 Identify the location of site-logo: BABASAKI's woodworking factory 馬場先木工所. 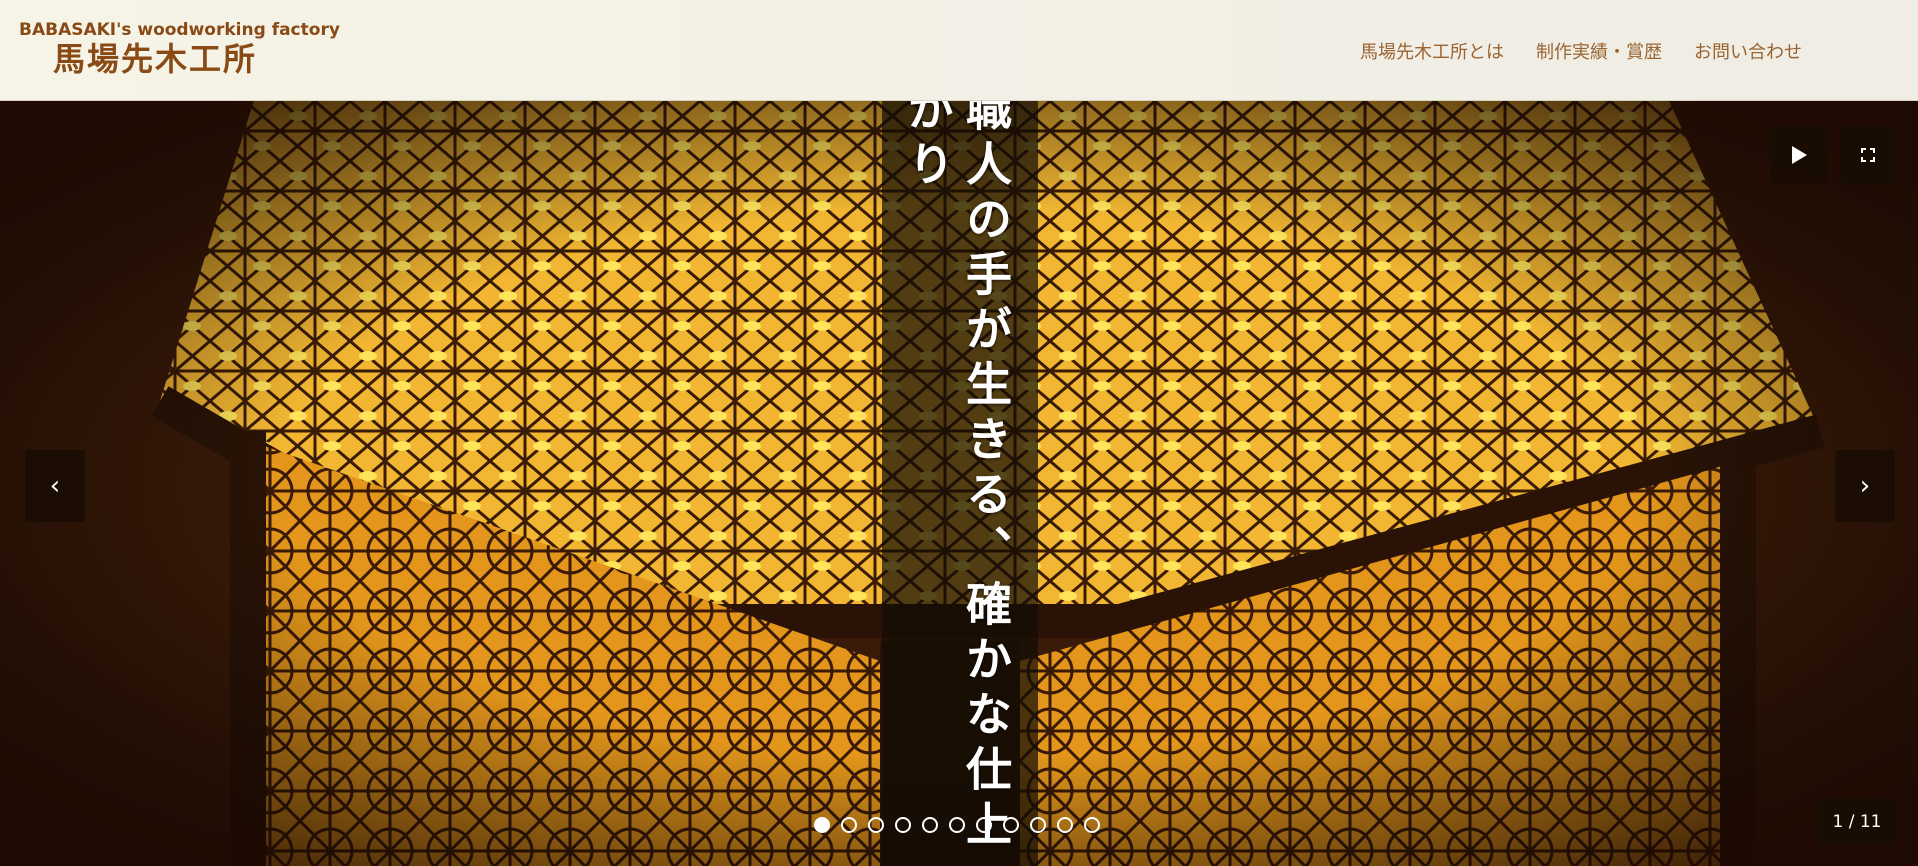
(179, 48).